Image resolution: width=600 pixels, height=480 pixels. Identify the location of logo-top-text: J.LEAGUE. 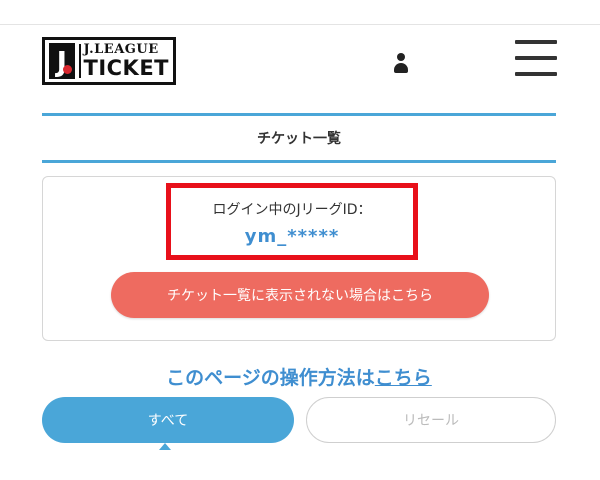
(121, 49).